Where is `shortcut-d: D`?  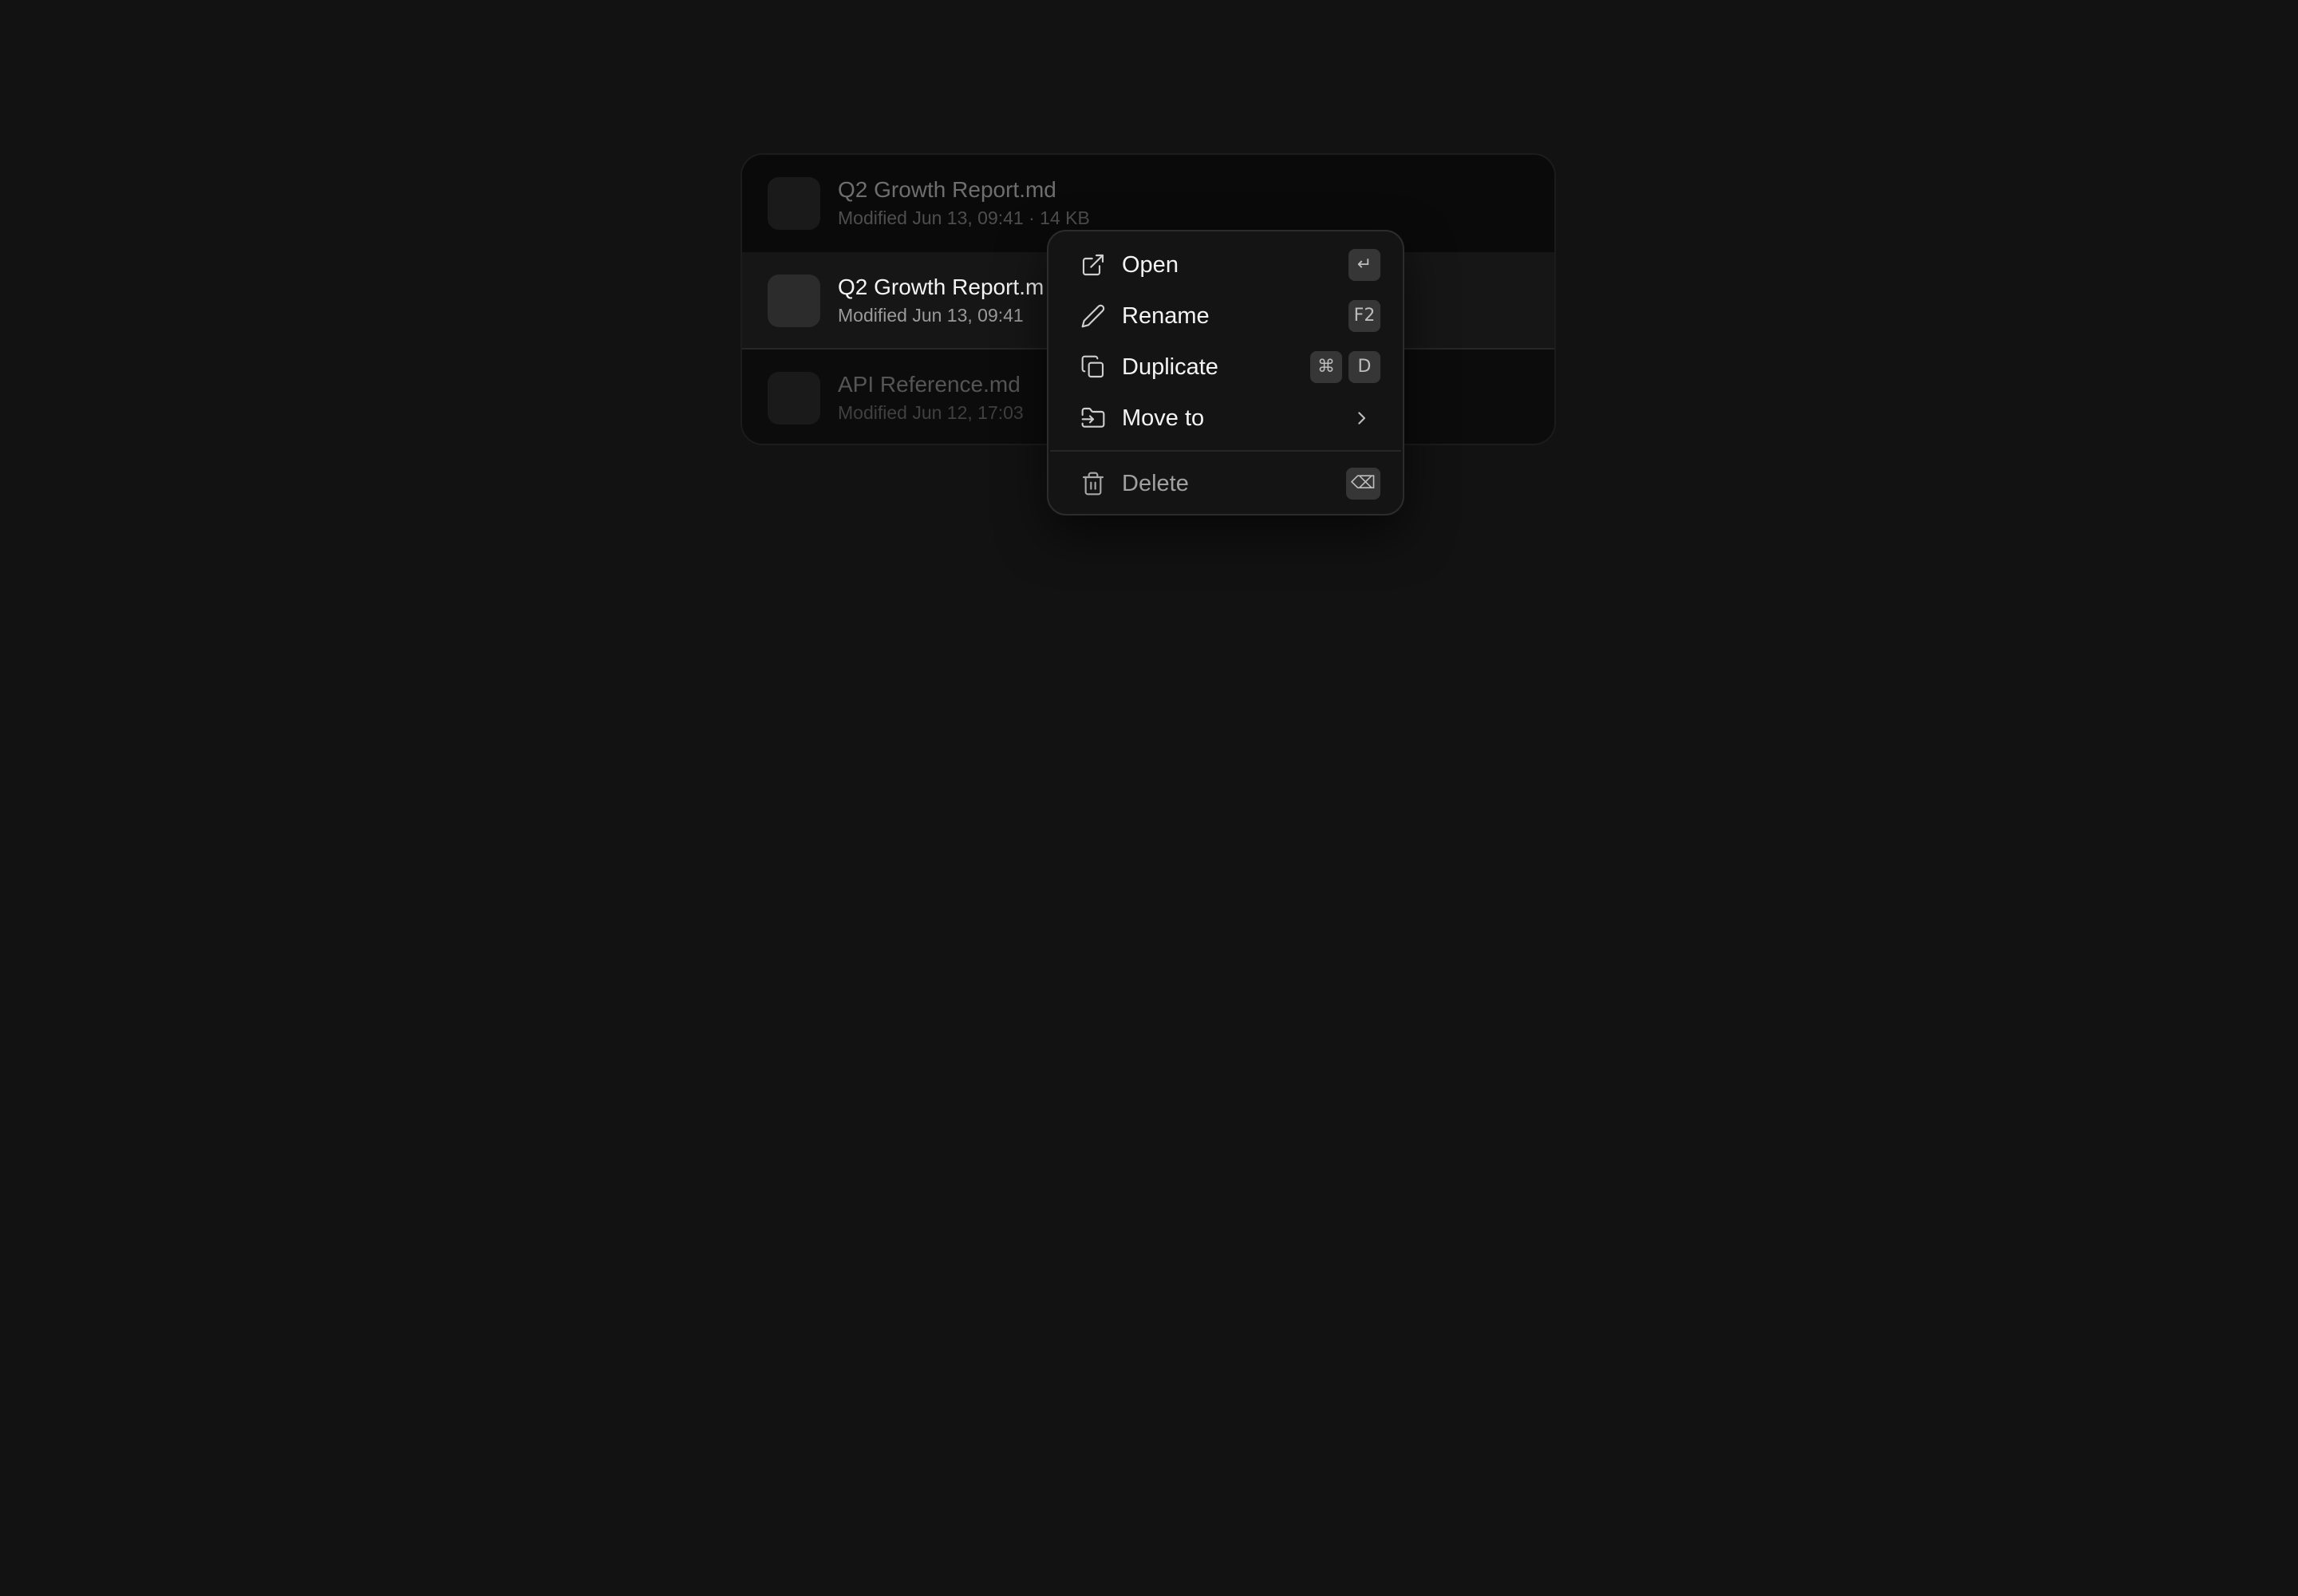 shortcut-d: D is located at coordinates (1364, 367).